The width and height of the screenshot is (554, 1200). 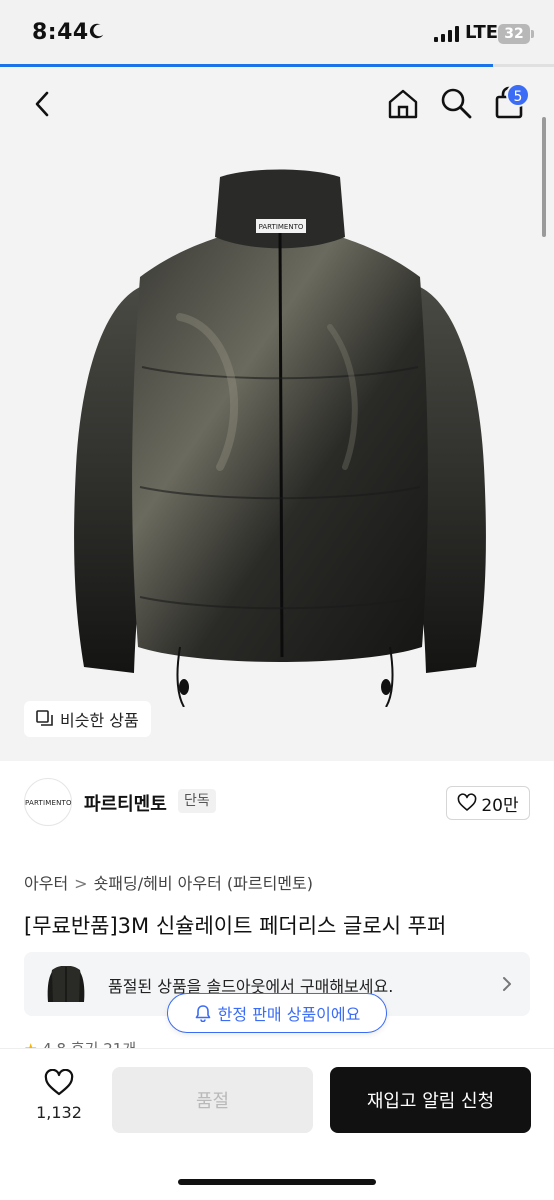 I want to click on exclusive-badge: 단독, so click(x=197, y=801).